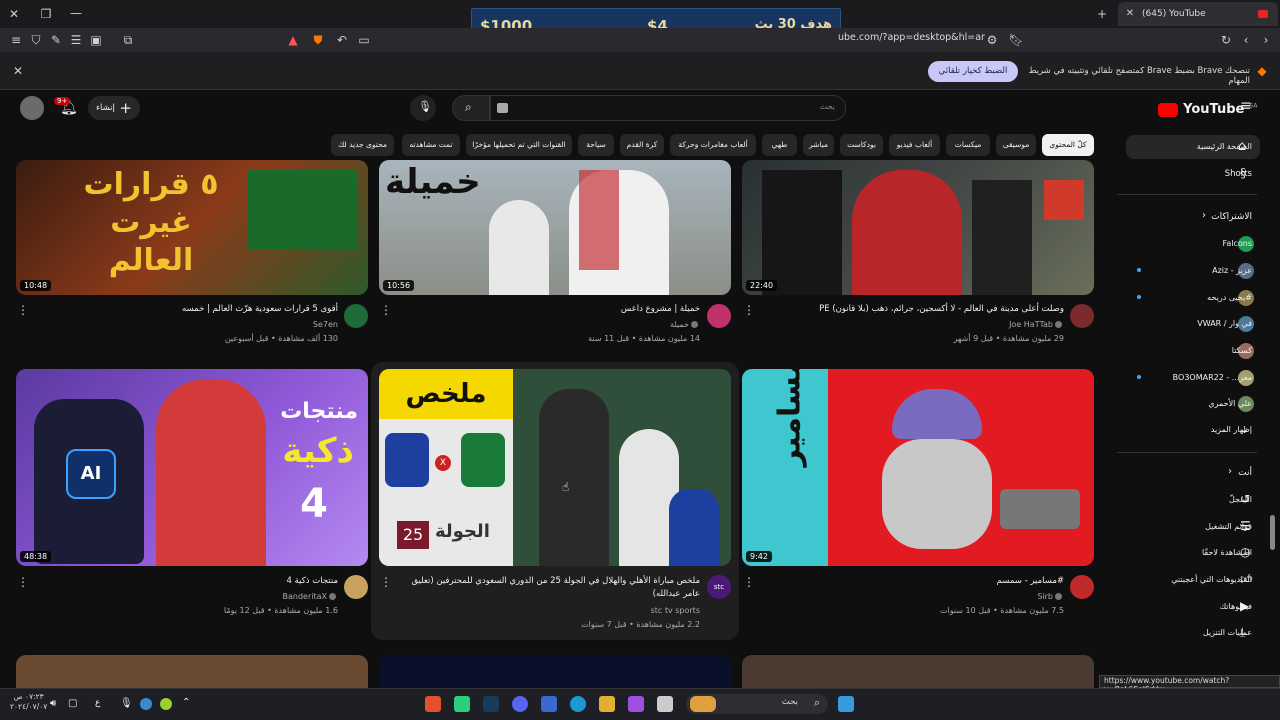 The width and height of the screenshot is (1280, 720). I want to click on chip-all: كلّ المحتوى, so click(1068, 145).